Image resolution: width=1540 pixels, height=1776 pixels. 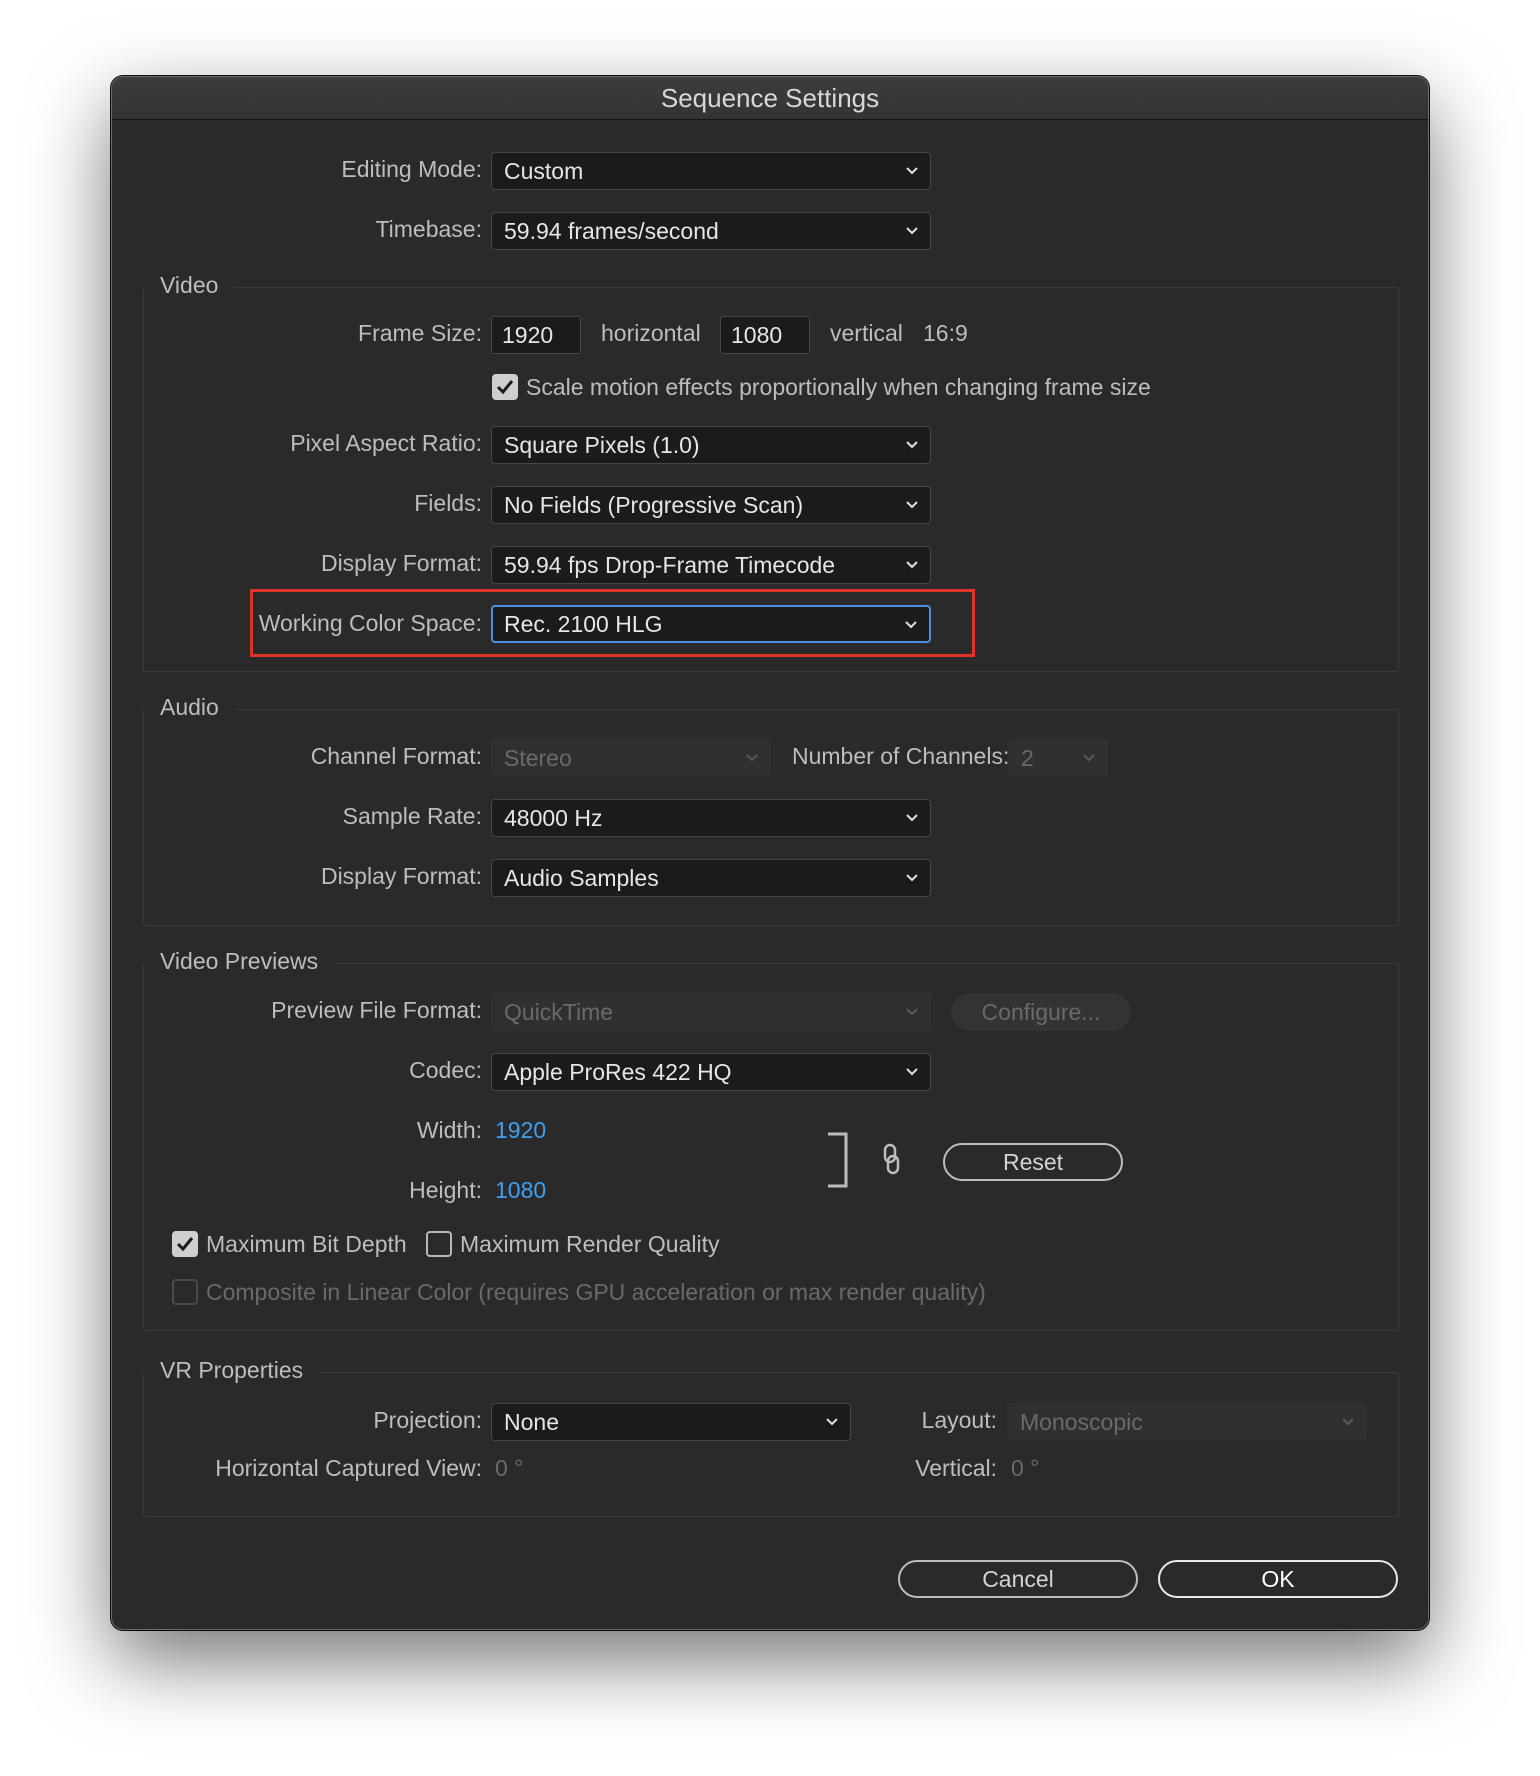 What do you see at coordinates (891, 1160) in the screenshot?
I see `link-icon` at bounding box center [891, 1160].